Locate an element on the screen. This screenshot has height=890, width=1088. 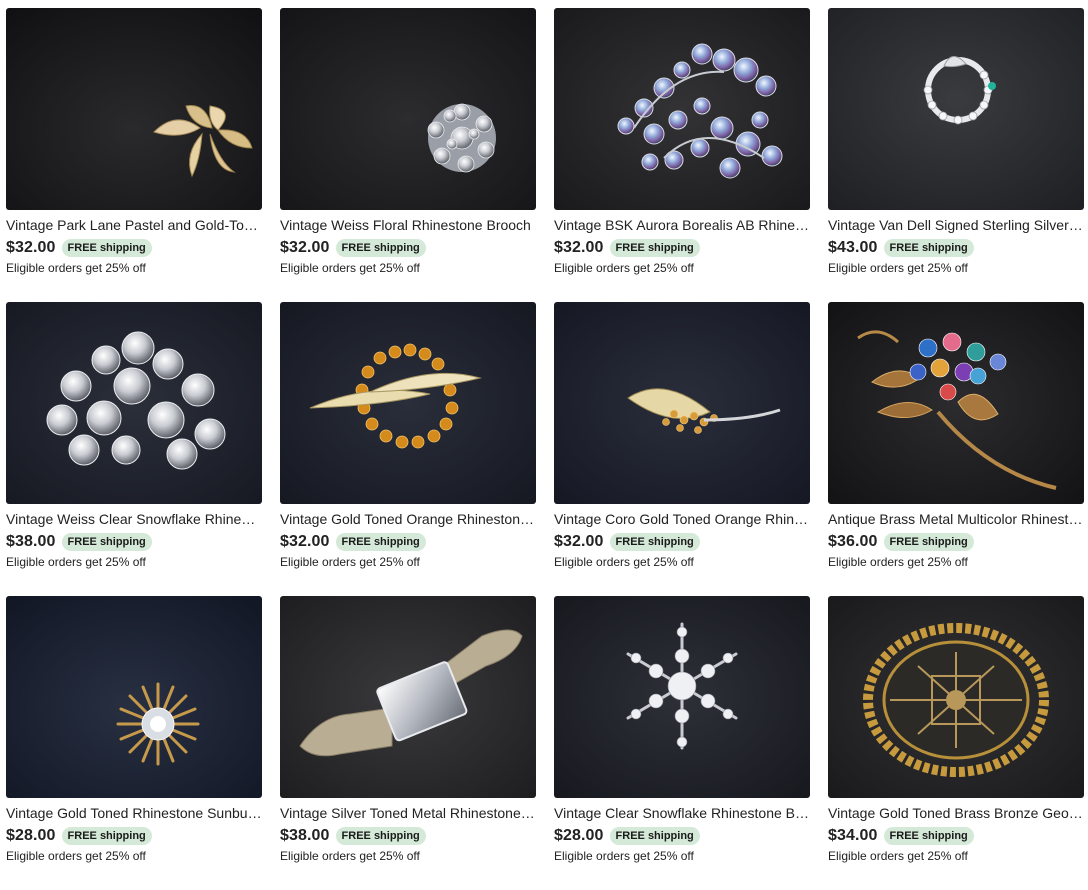
price-row: $34.00 FREE shipping is located at coordinates (956, 836).